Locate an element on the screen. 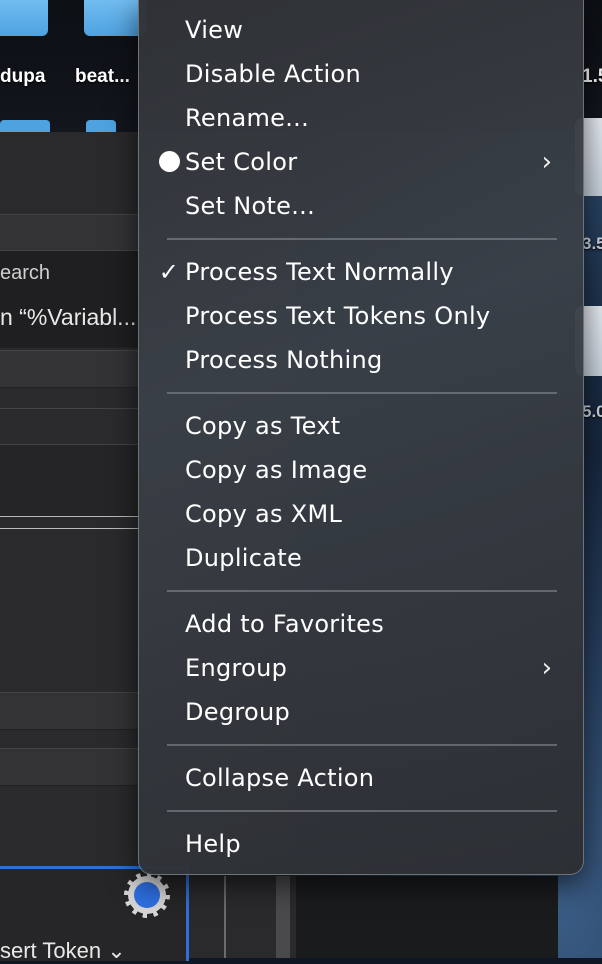 The height and width of the screenshot is (964, 602). menu-item-label: Add to Favorites is located at coordinates (285, 624).